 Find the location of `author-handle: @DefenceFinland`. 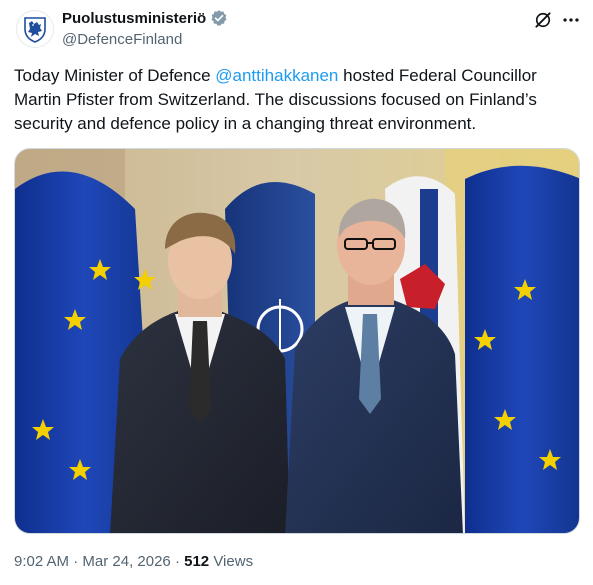

author-handle: @DefenceFinland is located at coordinates (122, 39).